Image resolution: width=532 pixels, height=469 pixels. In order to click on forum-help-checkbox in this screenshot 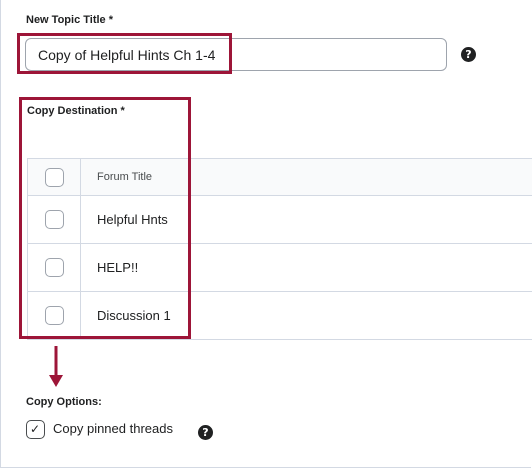, I will do `click(54, 267)`.